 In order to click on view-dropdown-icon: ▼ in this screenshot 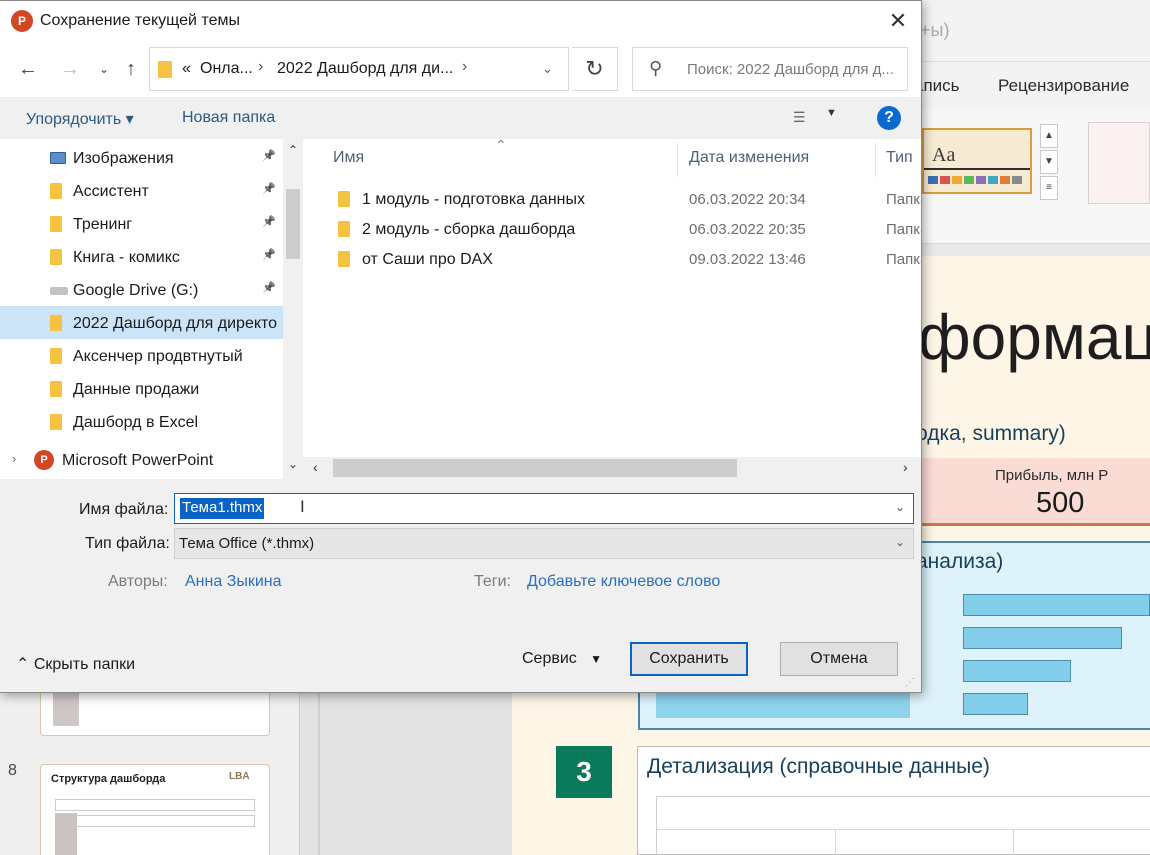, I will do `click(831, 113)`.